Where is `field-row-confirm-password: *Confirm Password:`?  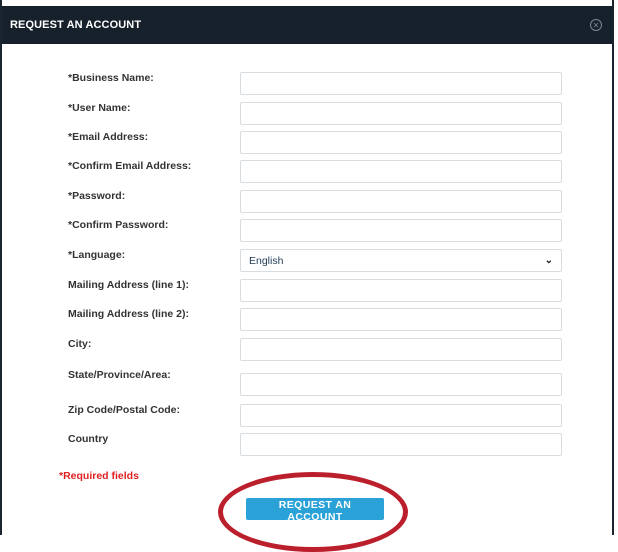 field-row-confirm-password: *Confirm Password: is located at coordinates (307, 234).